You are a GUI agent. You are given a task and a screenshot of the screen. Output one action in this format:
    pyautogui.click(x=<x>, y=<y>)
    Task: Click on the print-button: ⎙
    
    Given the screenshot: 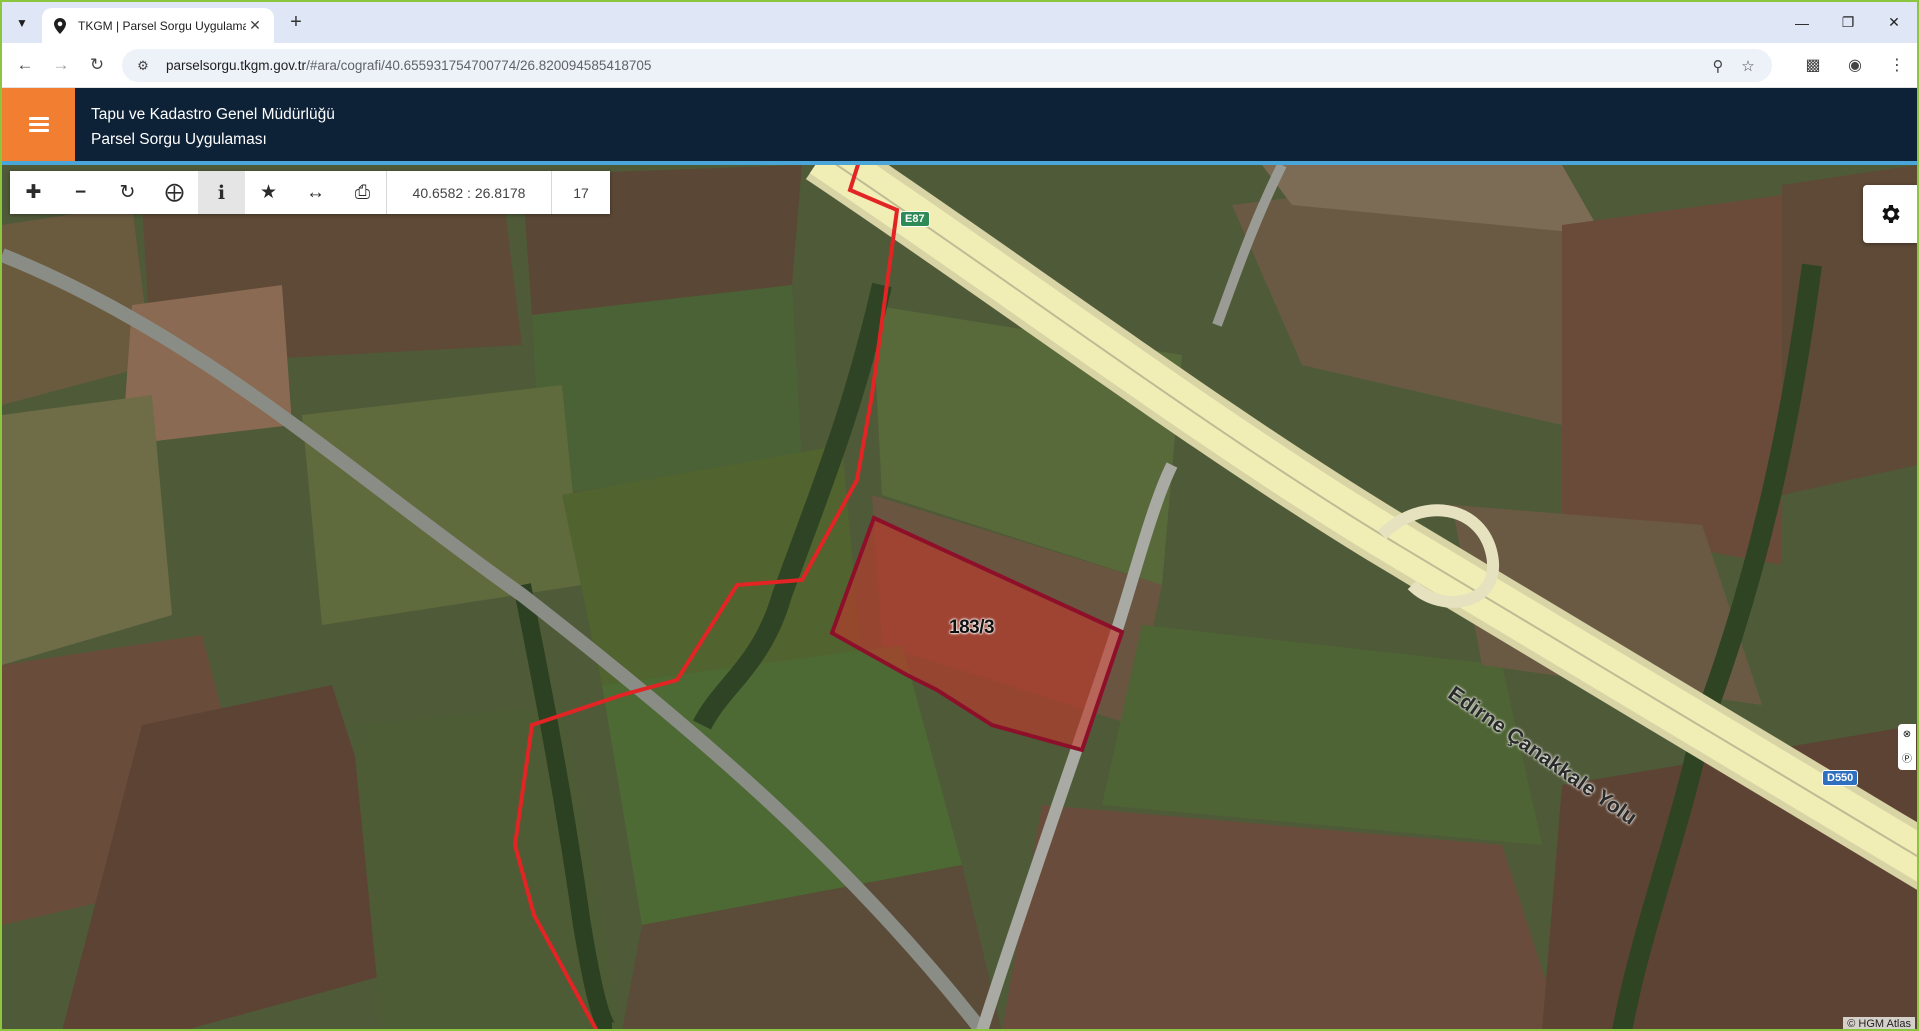 What is the action you would take?
    pyautogui.click(x=362, y=192)
    